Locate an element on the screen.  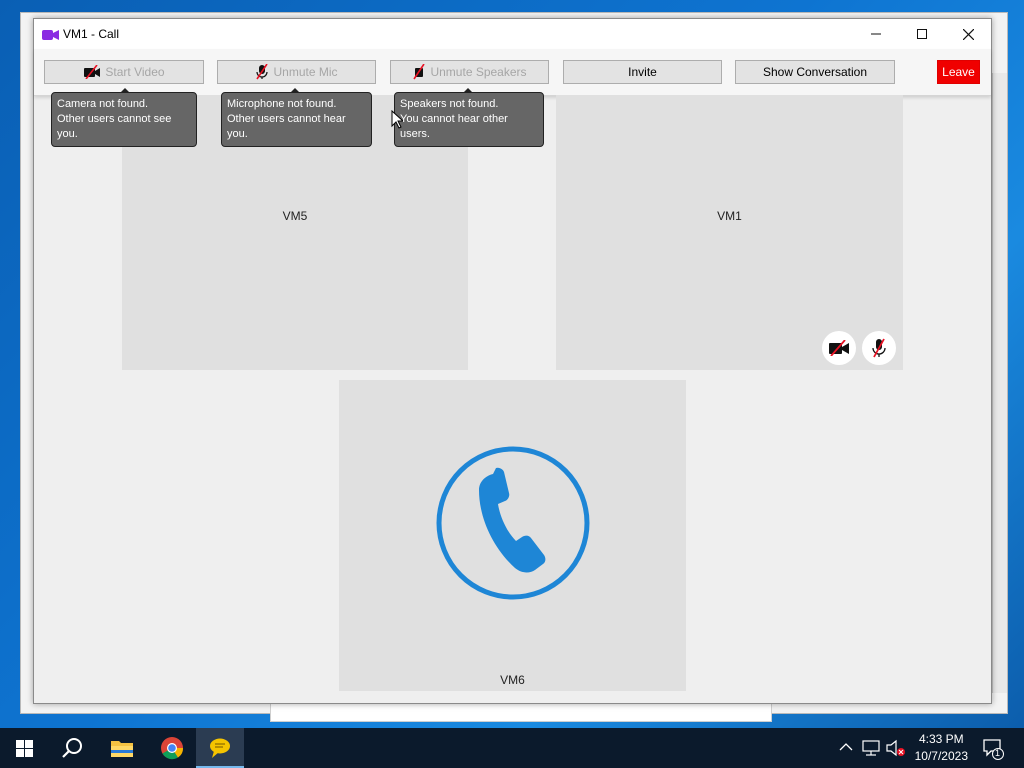
taskbar-chat-app is located at coordinates (220, 748).